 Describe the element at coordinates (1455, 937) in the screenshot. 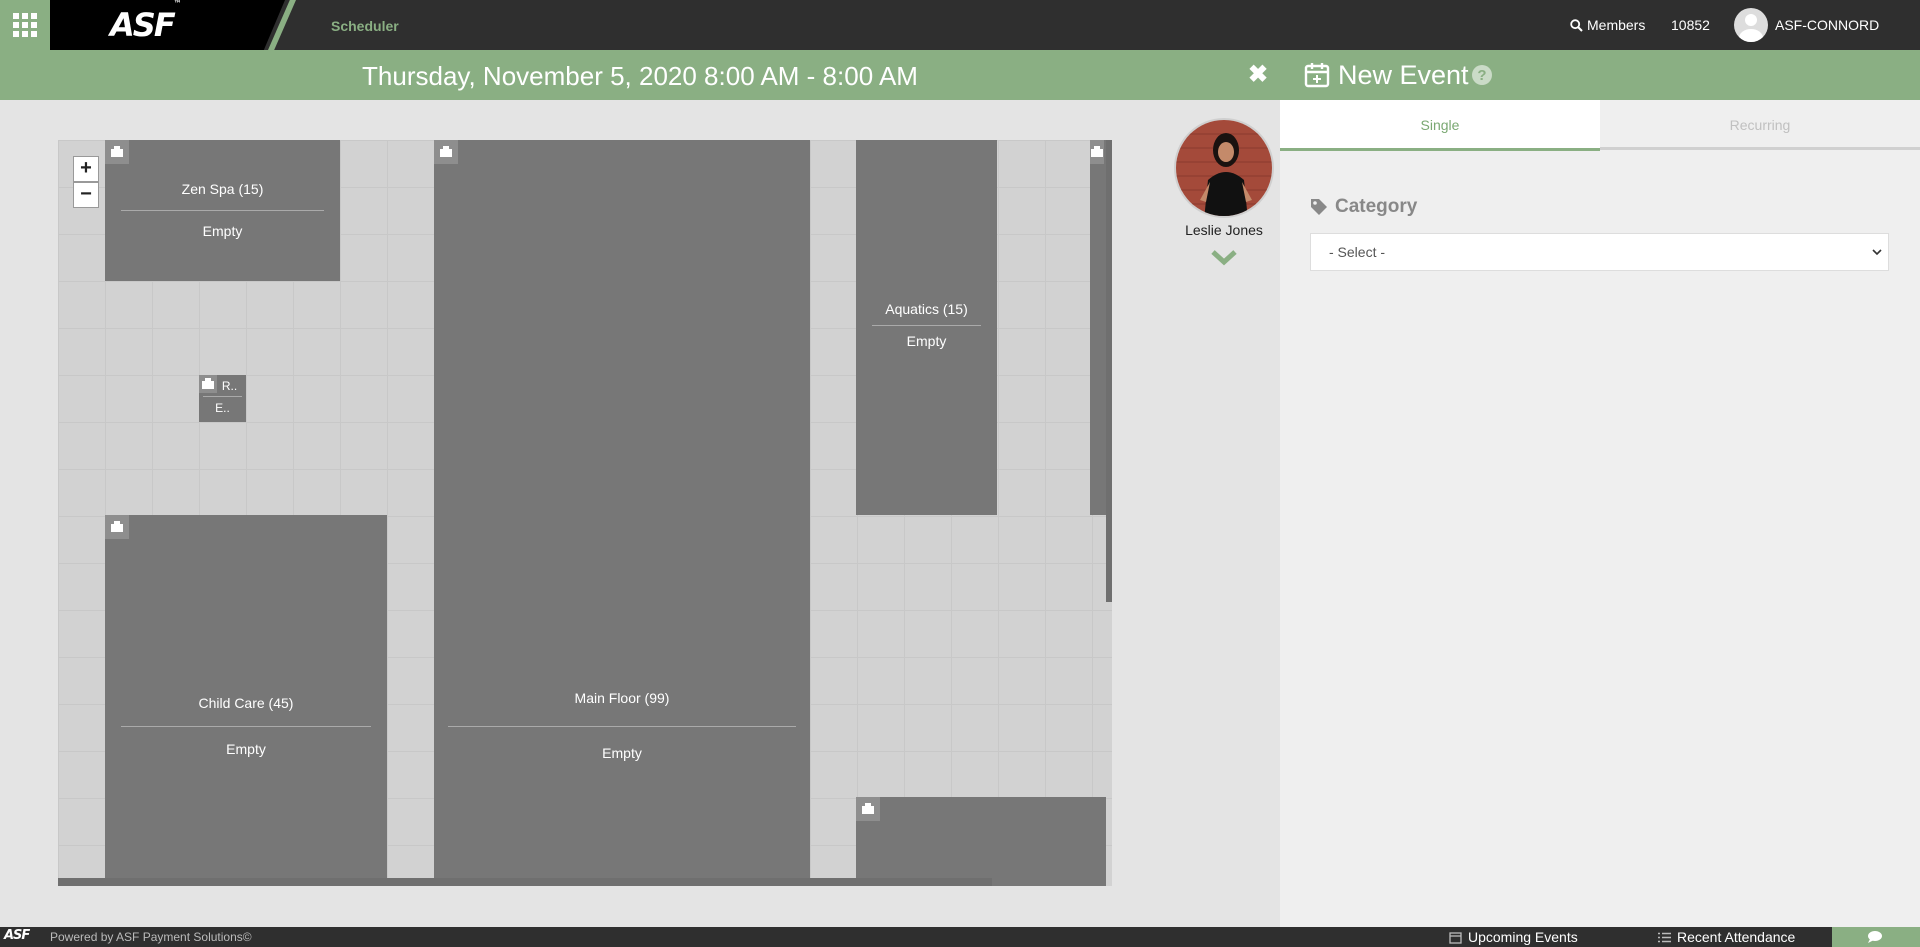

I see `calendar-icon` at that location.